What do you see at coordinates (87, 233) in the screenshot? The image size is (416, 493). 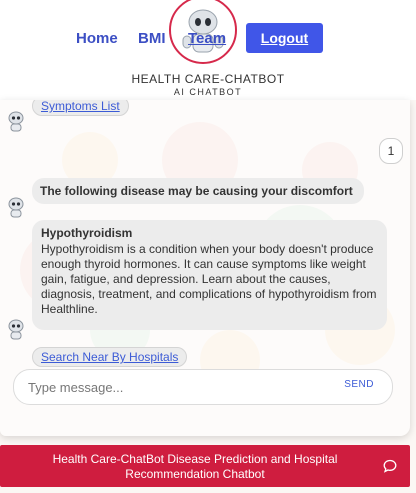 I see `disease-title: Hypothyroidism` at bounding box center [87, 233].